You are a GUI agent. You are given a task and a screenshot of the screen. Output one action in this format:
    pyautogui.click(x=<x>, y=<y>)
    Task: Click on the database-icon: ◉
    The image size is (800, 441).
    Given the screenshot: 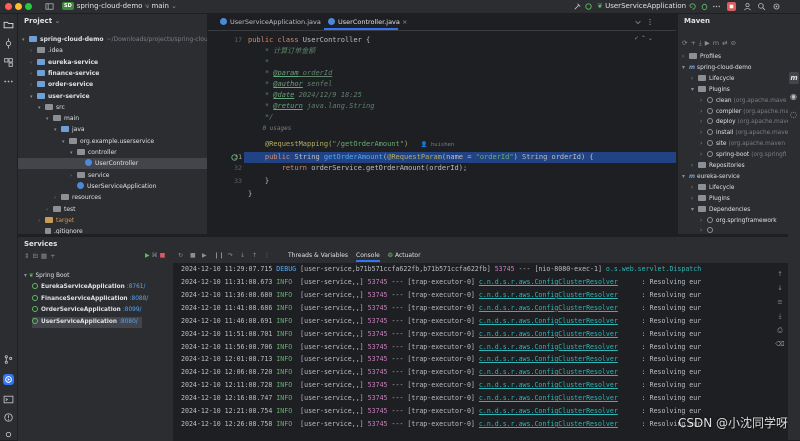 What is the action you would take?
    pyautogui.click(x=793, y=96)
    